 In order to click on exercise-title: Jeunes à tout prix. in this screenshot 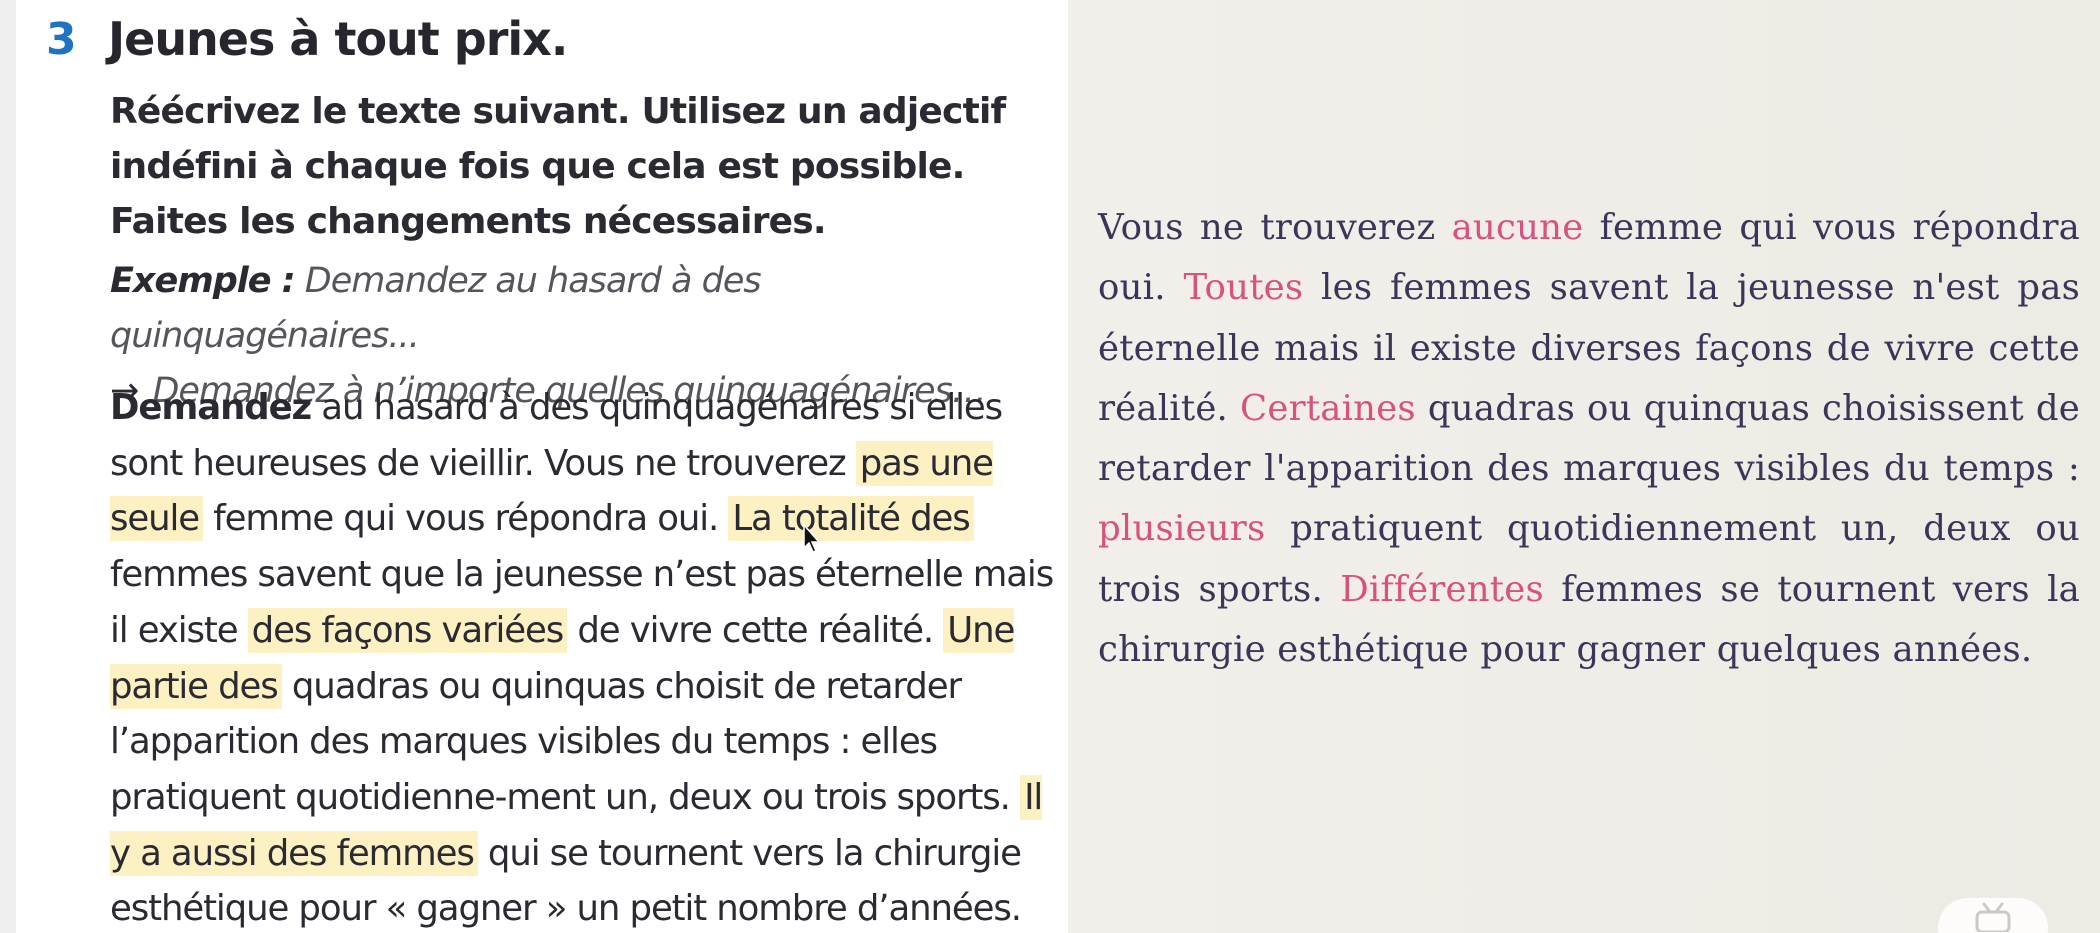, I will do `click(338, 39)`.